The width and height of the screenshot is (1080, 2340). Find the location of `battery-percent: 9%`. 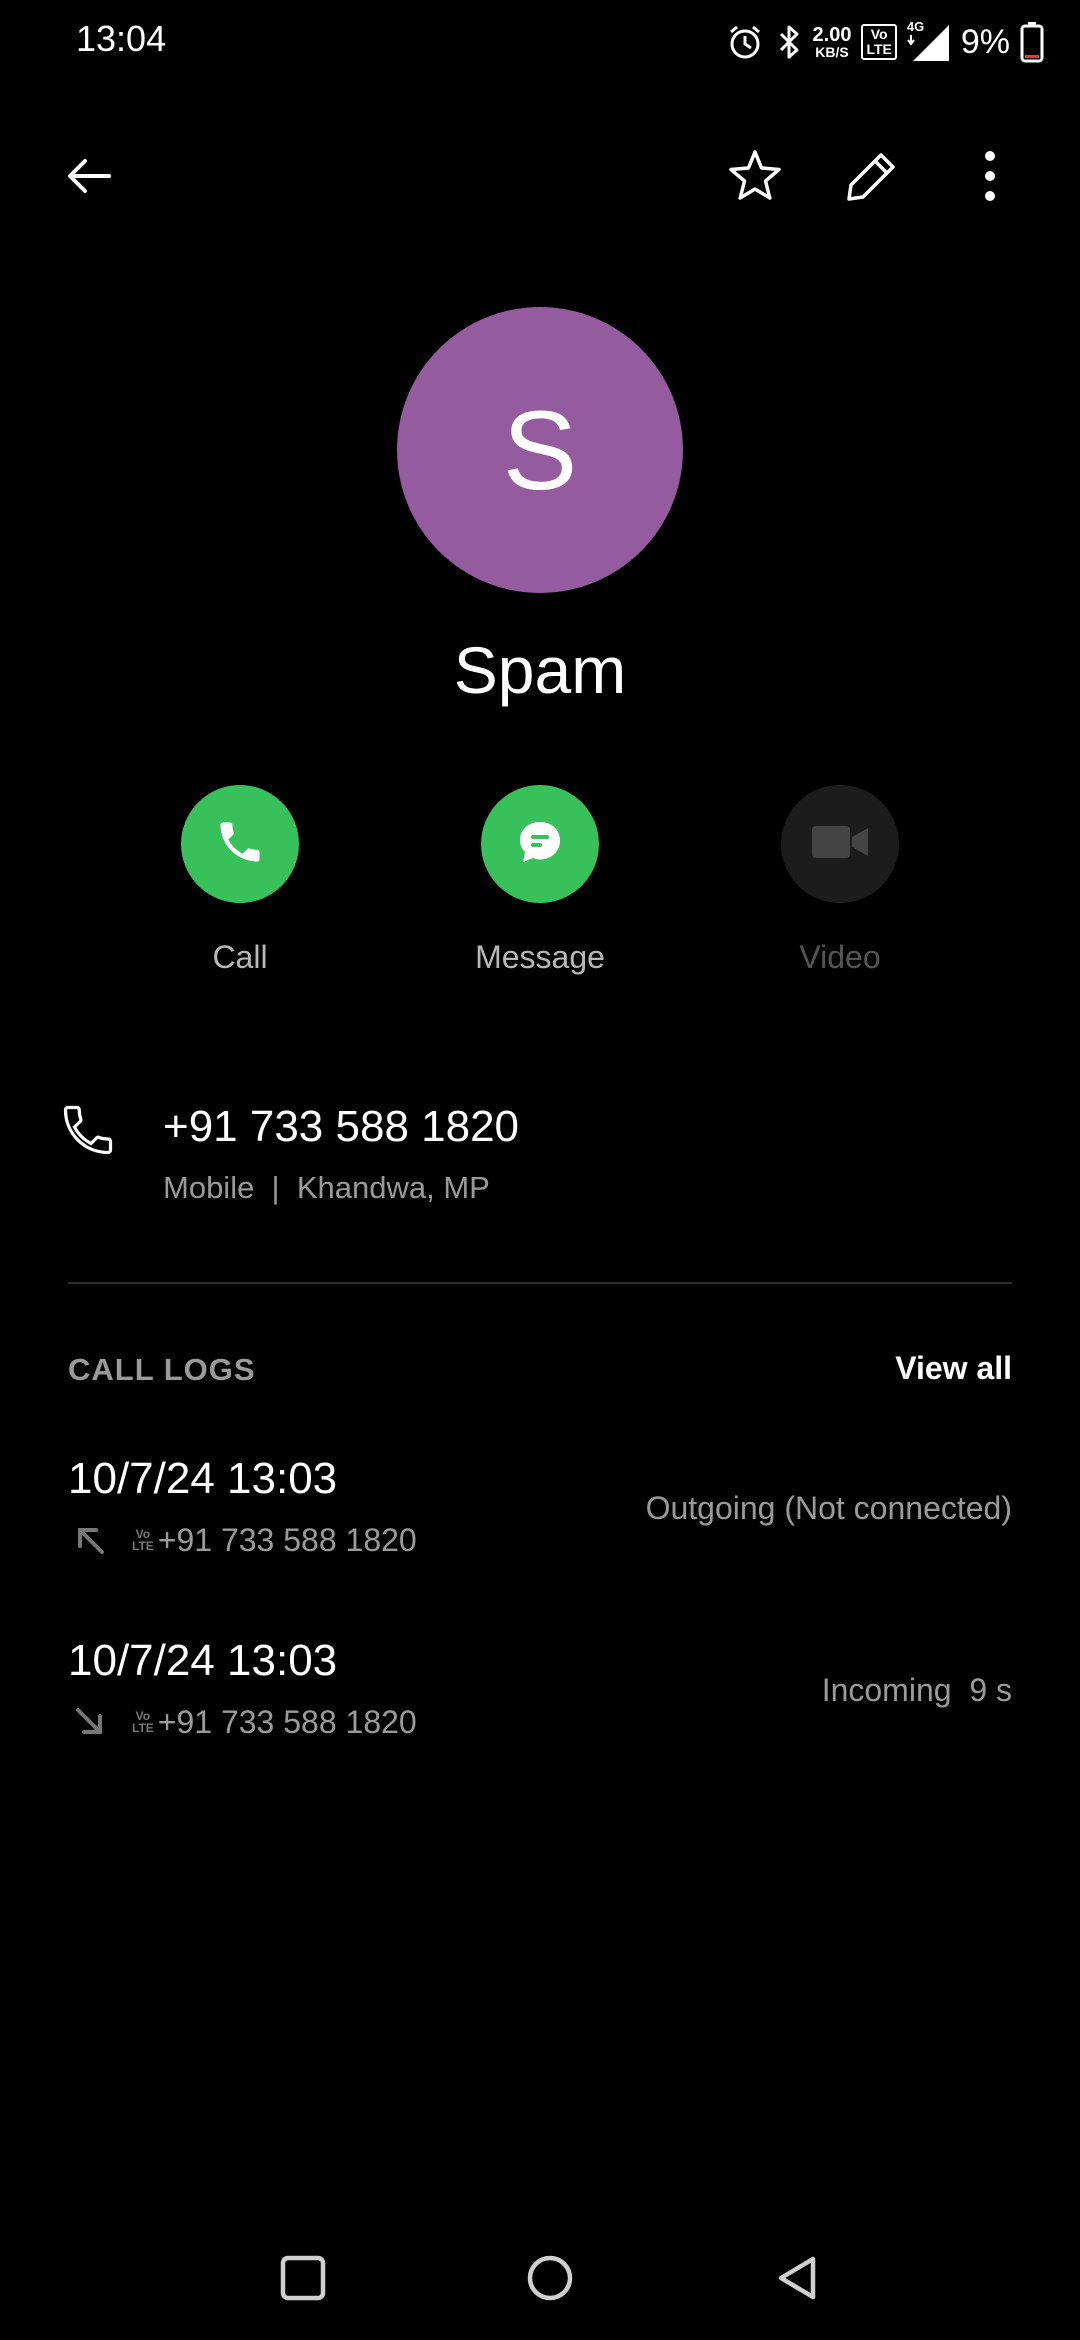

battery-percent: 9% is located at coordinates (985, 41).